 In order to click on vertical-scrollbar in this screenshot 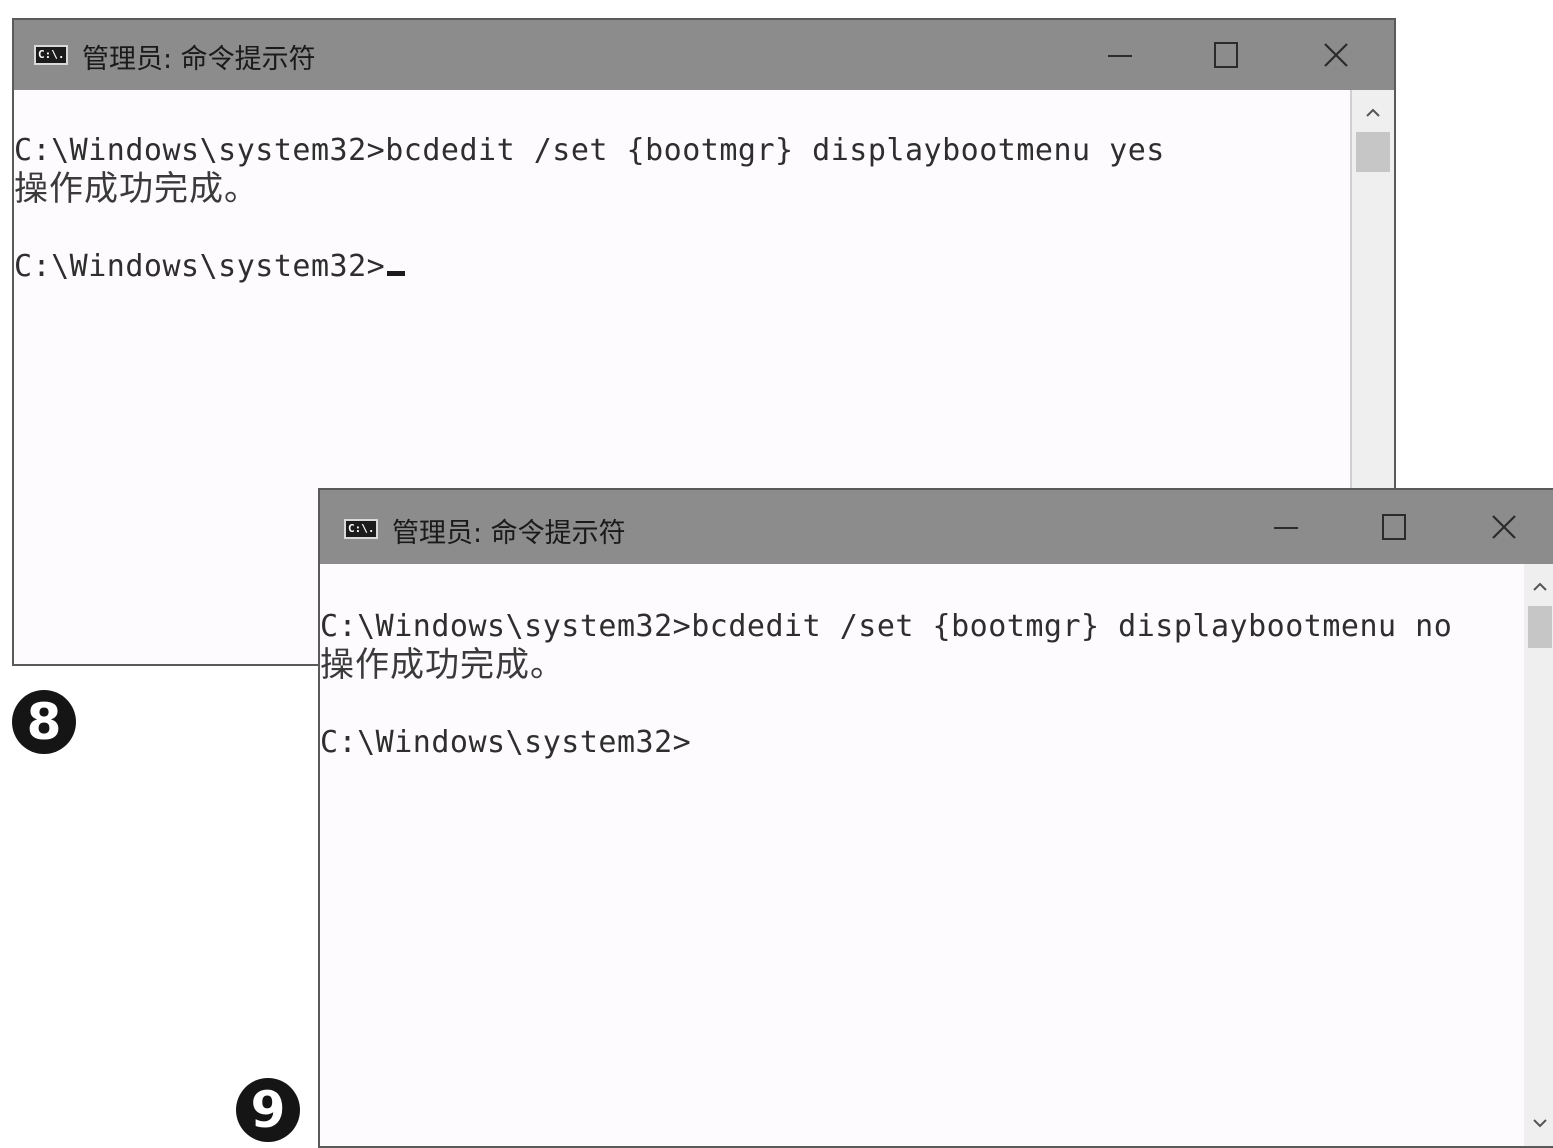, I will do `click(1538, 855)`.